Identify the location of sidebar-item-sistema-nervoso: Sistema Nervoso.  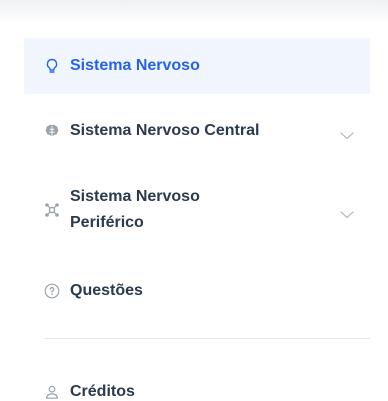
(197, 66).